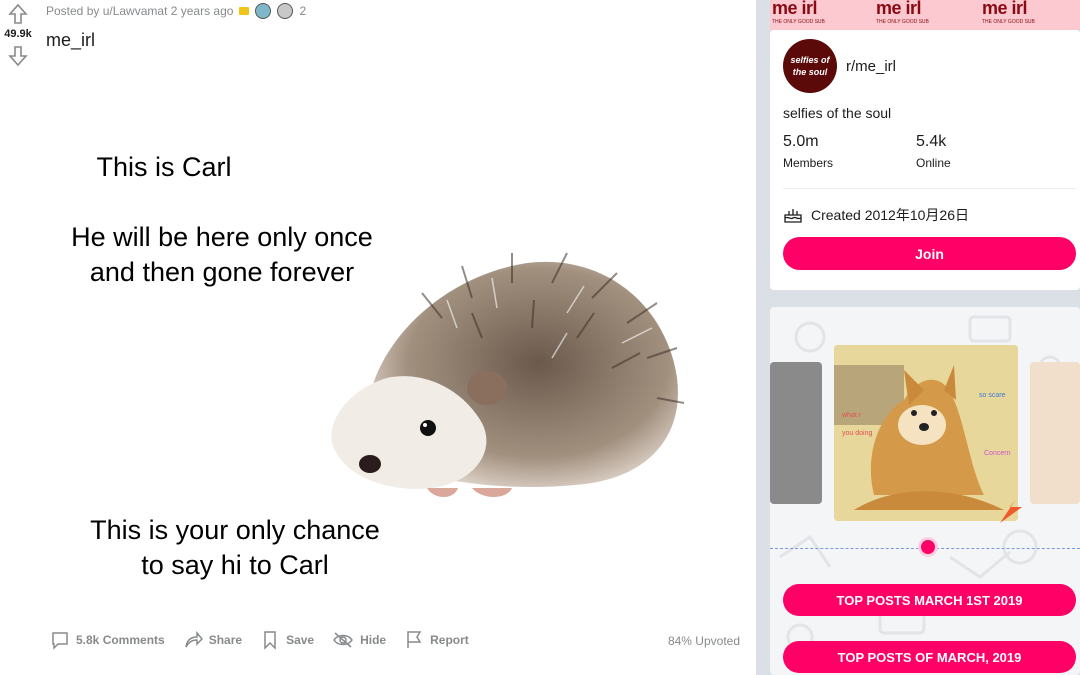 The height and width of the screenshot is (675, 1080). What do you see at coordinates (763, 337) in the screenshot?
I see `column-divider` at bounding box center [763, 337].